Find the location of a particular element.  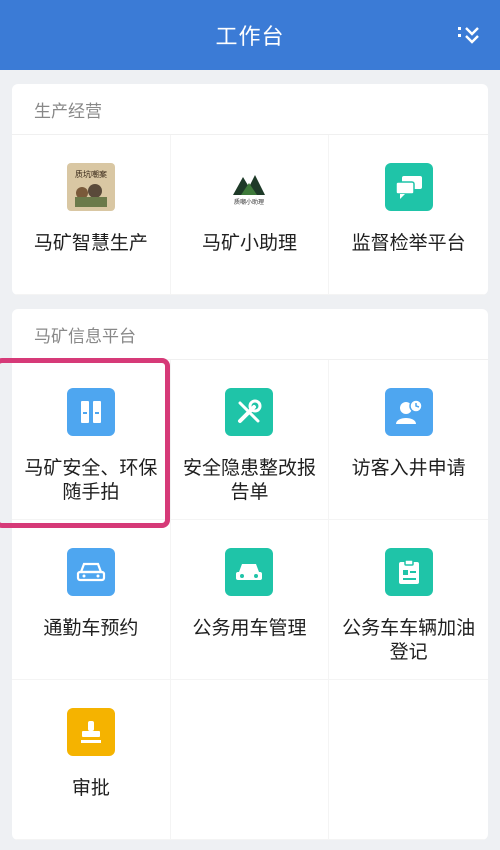

tile-commute-booking: 通勤车预约 is located at coordinates (91, 600).